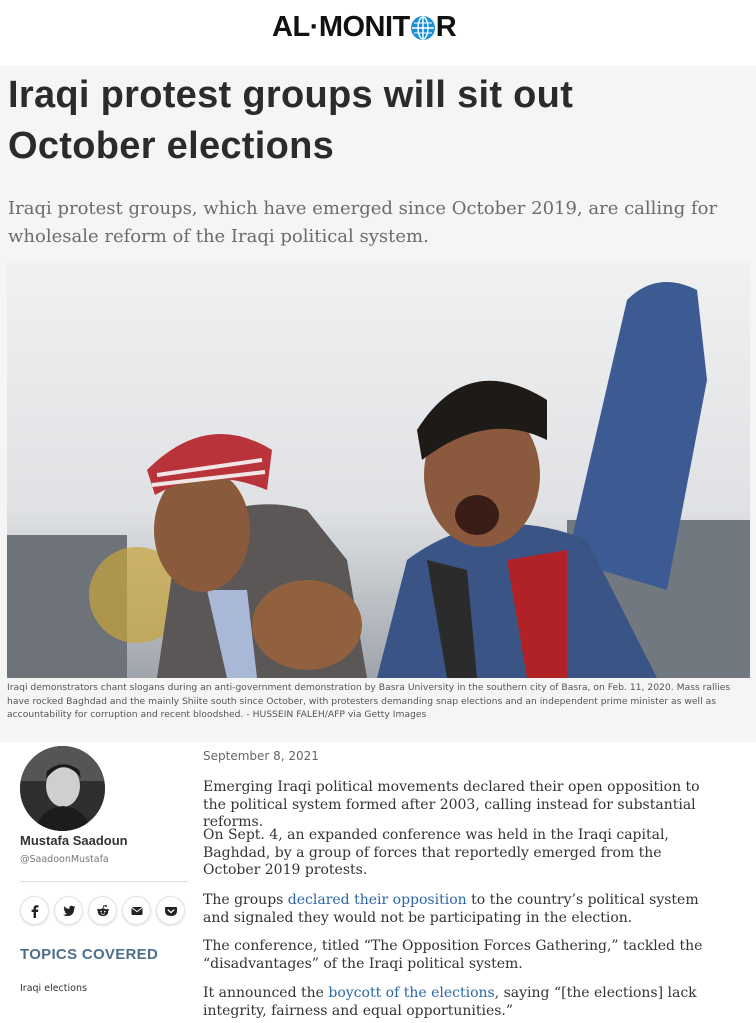 The image size is (756, 1023). What do you see at coordinates (266, 993) in the screenshot?
I see `paragraph-text: It announced the` at bounding box center [266, 993].